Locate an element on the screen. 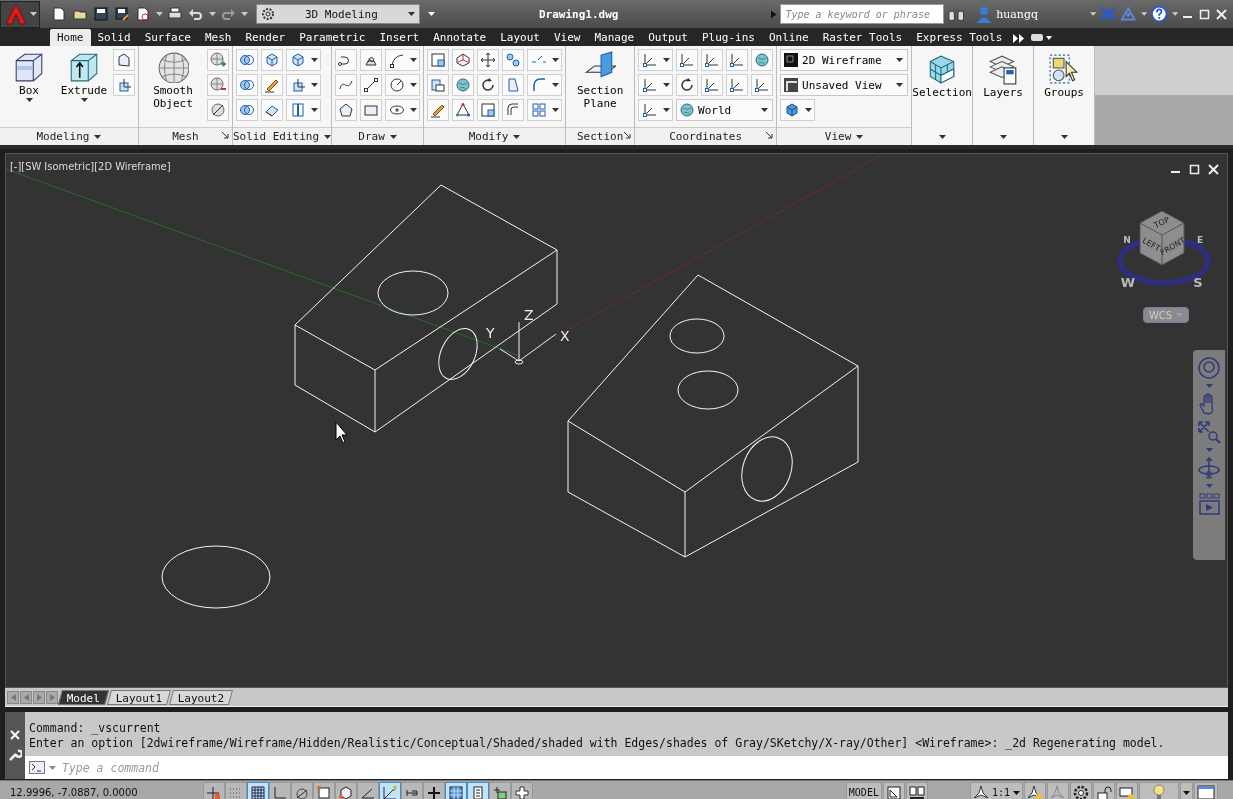 The image size is (1233, 799). workspace-dropdown: 3D Modeling is located at coordinates (338, 14).